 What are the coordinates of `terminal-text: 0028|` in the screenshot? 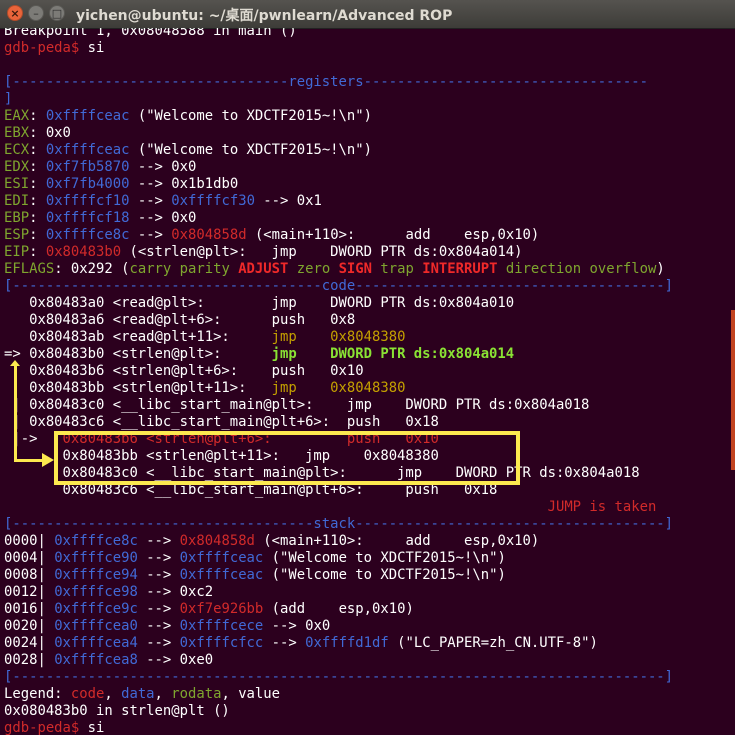 It's located at (29, 660).